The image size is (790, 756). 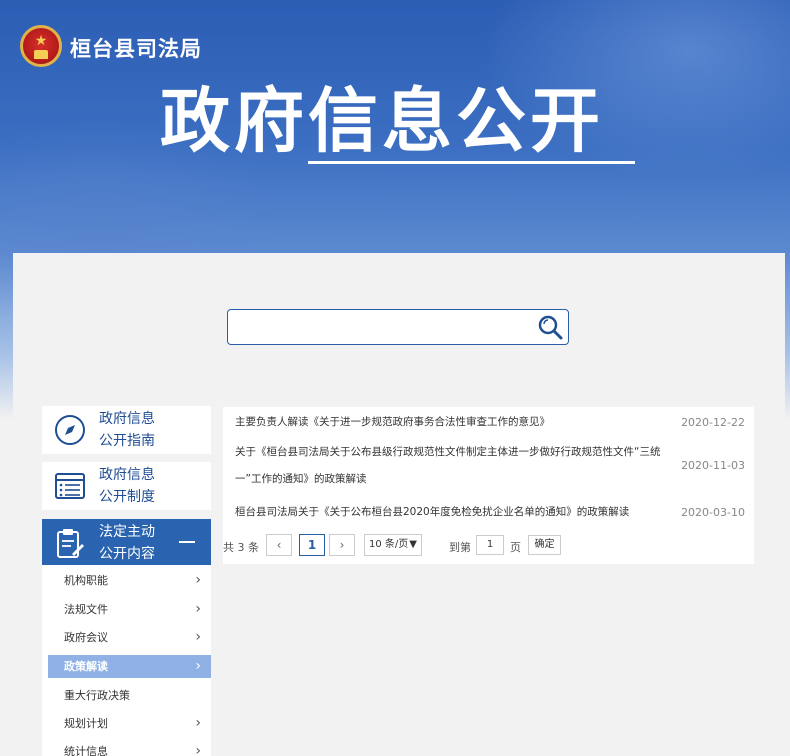 I want to click on prev-page-button: ‹, so click(x=279, y=545).